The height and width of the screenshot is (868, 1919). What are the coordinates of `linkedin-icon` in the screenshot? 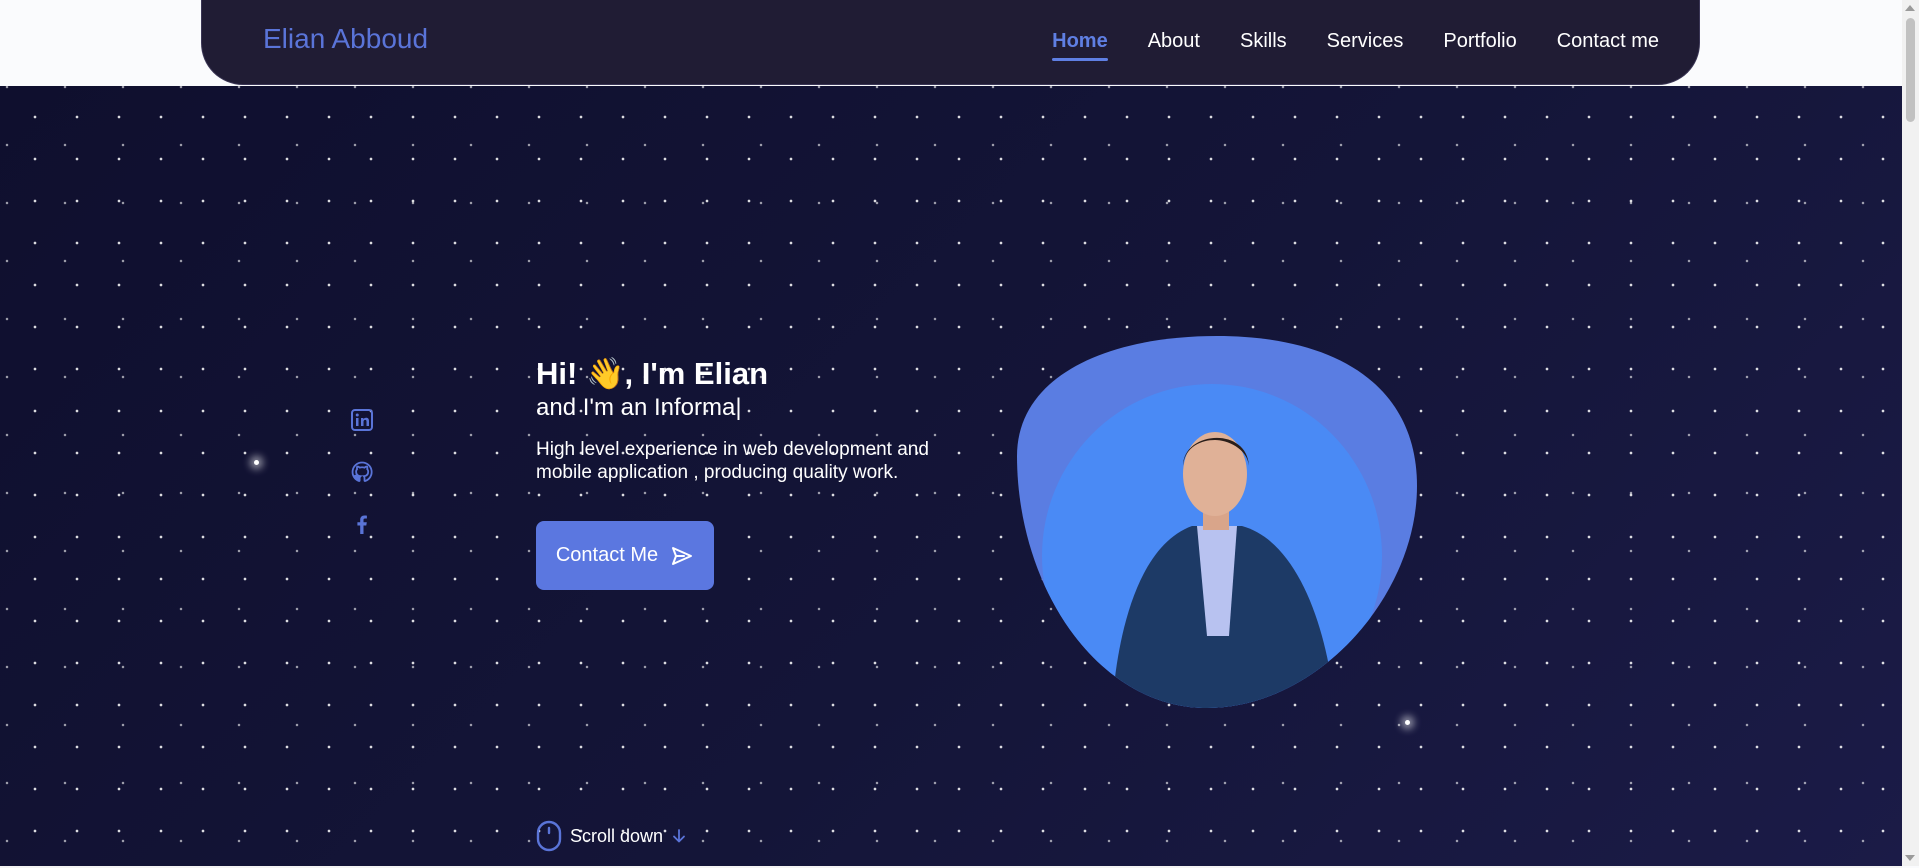 It's located at (362, 420).